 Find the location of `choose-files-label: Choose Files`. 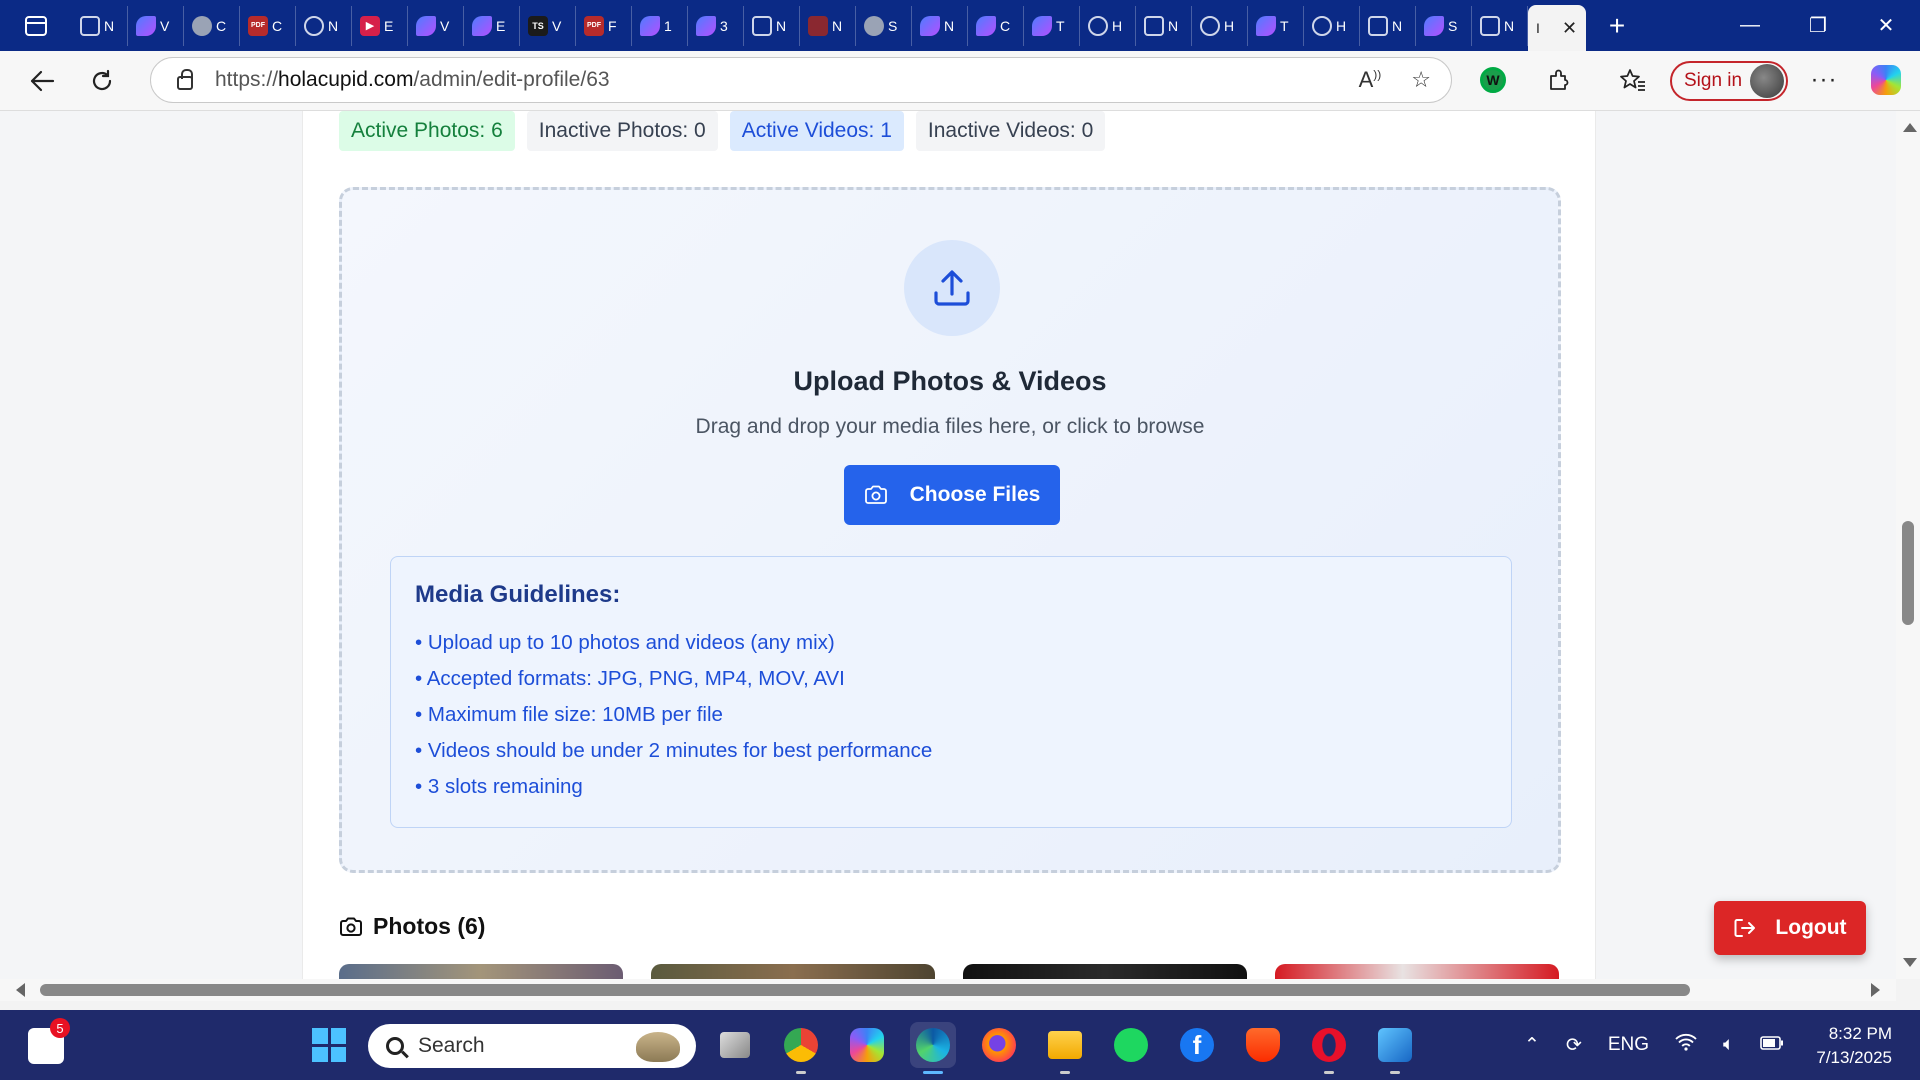

choose-files-label: Choose Files is located at coordinates (975, 494).